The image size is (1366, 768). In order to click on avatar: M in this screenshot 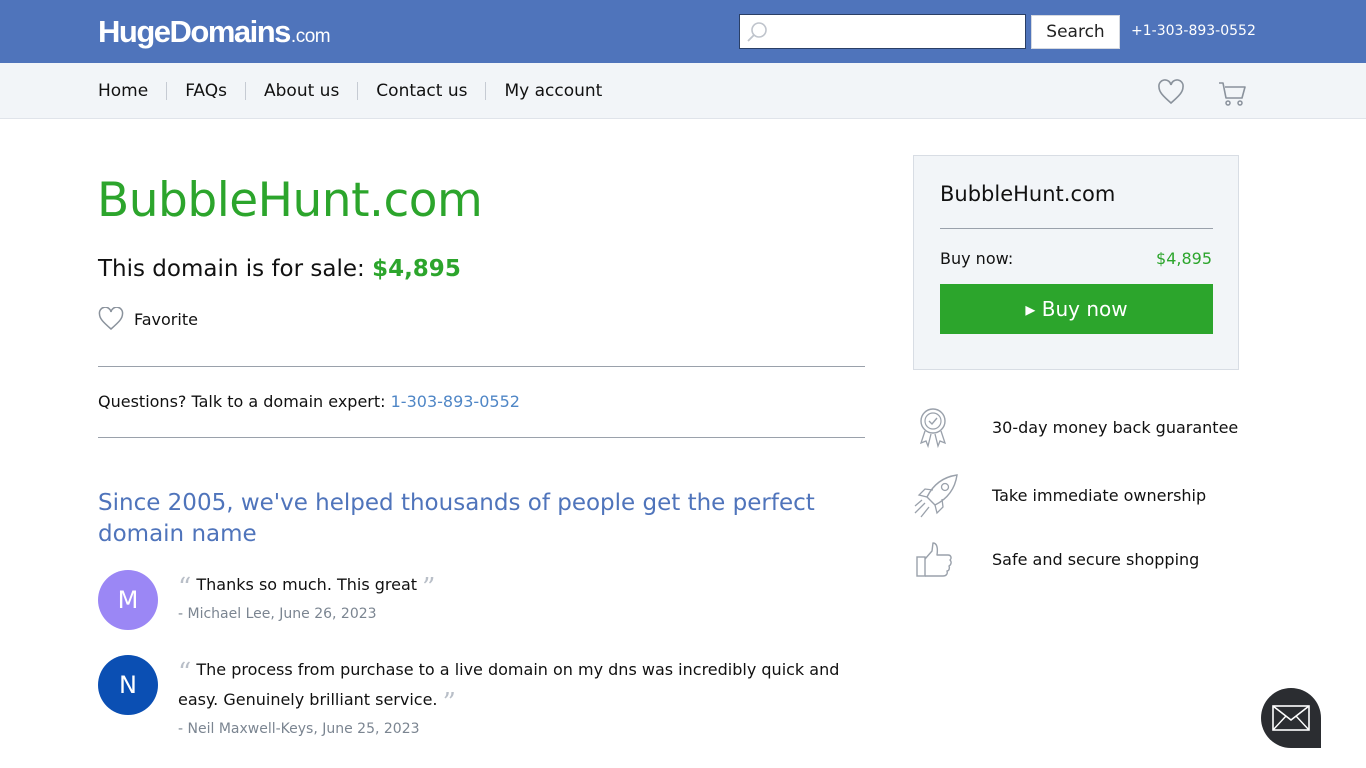, I will do `click(128, 600)`.